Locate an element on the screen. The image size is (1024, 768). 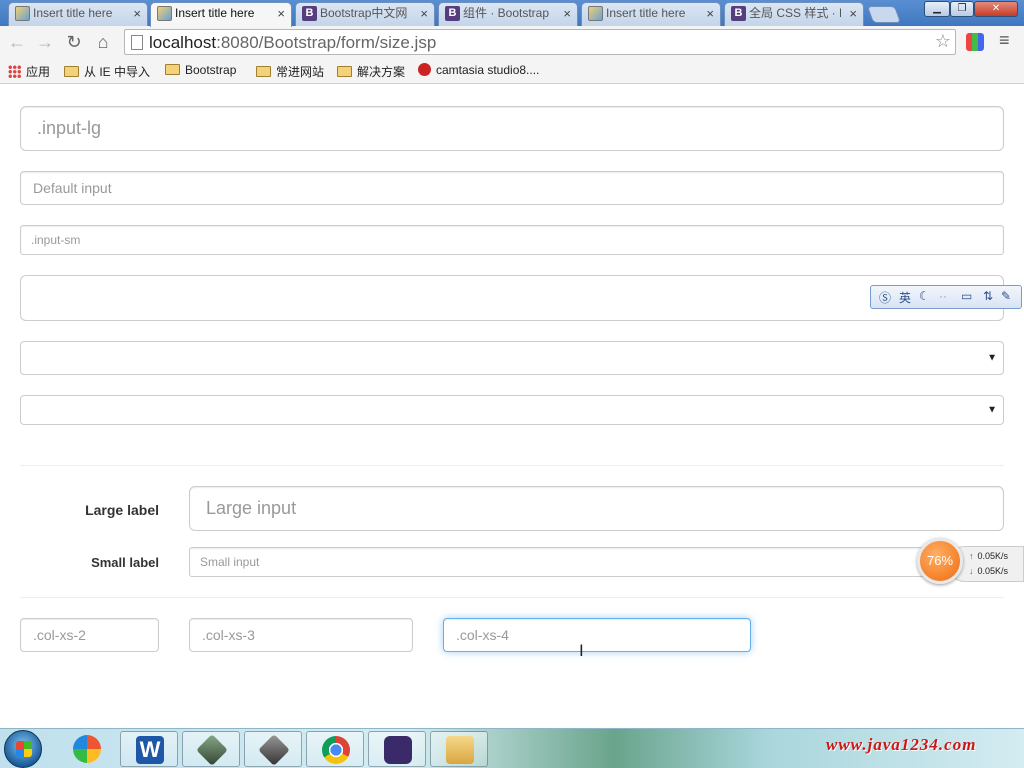
chrome-icon is located at coordinates (336, 750).